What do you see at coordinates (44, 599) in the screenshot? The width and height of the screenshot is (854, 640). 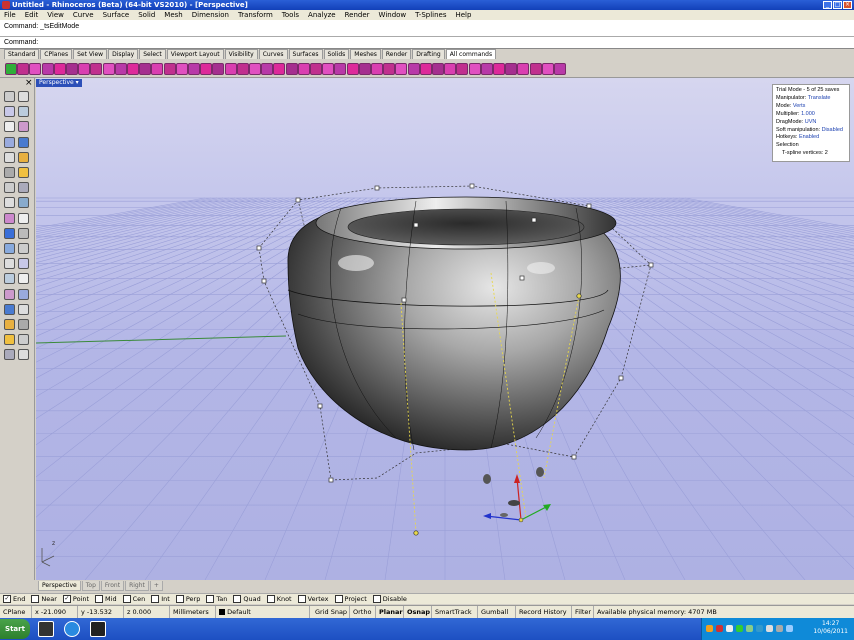 I see `osnap-near: Near` at bounding box center [44, 599].